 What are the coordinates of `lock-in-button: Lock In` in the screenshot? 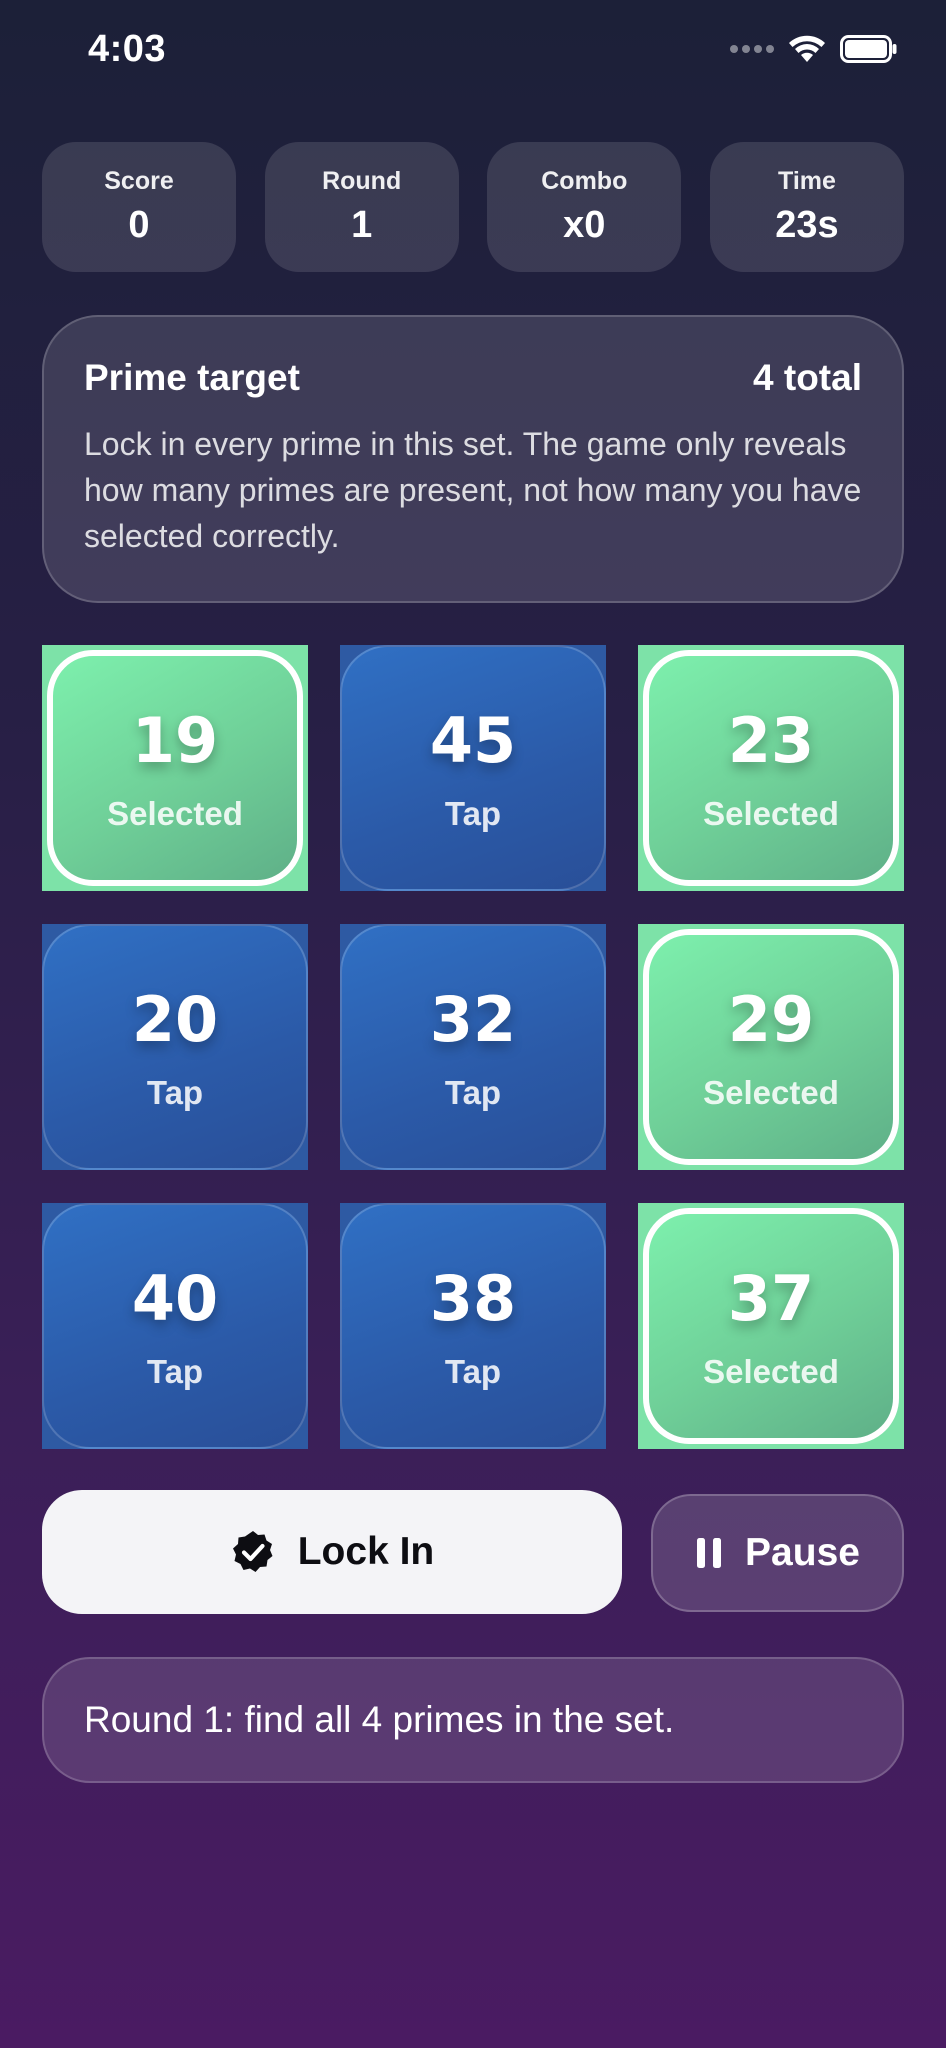 It's located at (332, 1552).